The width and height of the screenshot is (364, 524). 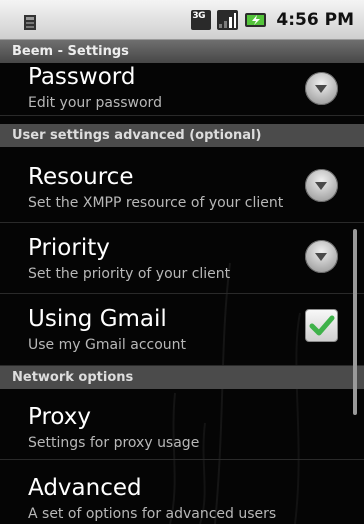 What do you see at coordinates (155, 203) in the screenshot?
I see `pref-summary: Set the XMPP resource of your client` at bounding box center [155, 203].